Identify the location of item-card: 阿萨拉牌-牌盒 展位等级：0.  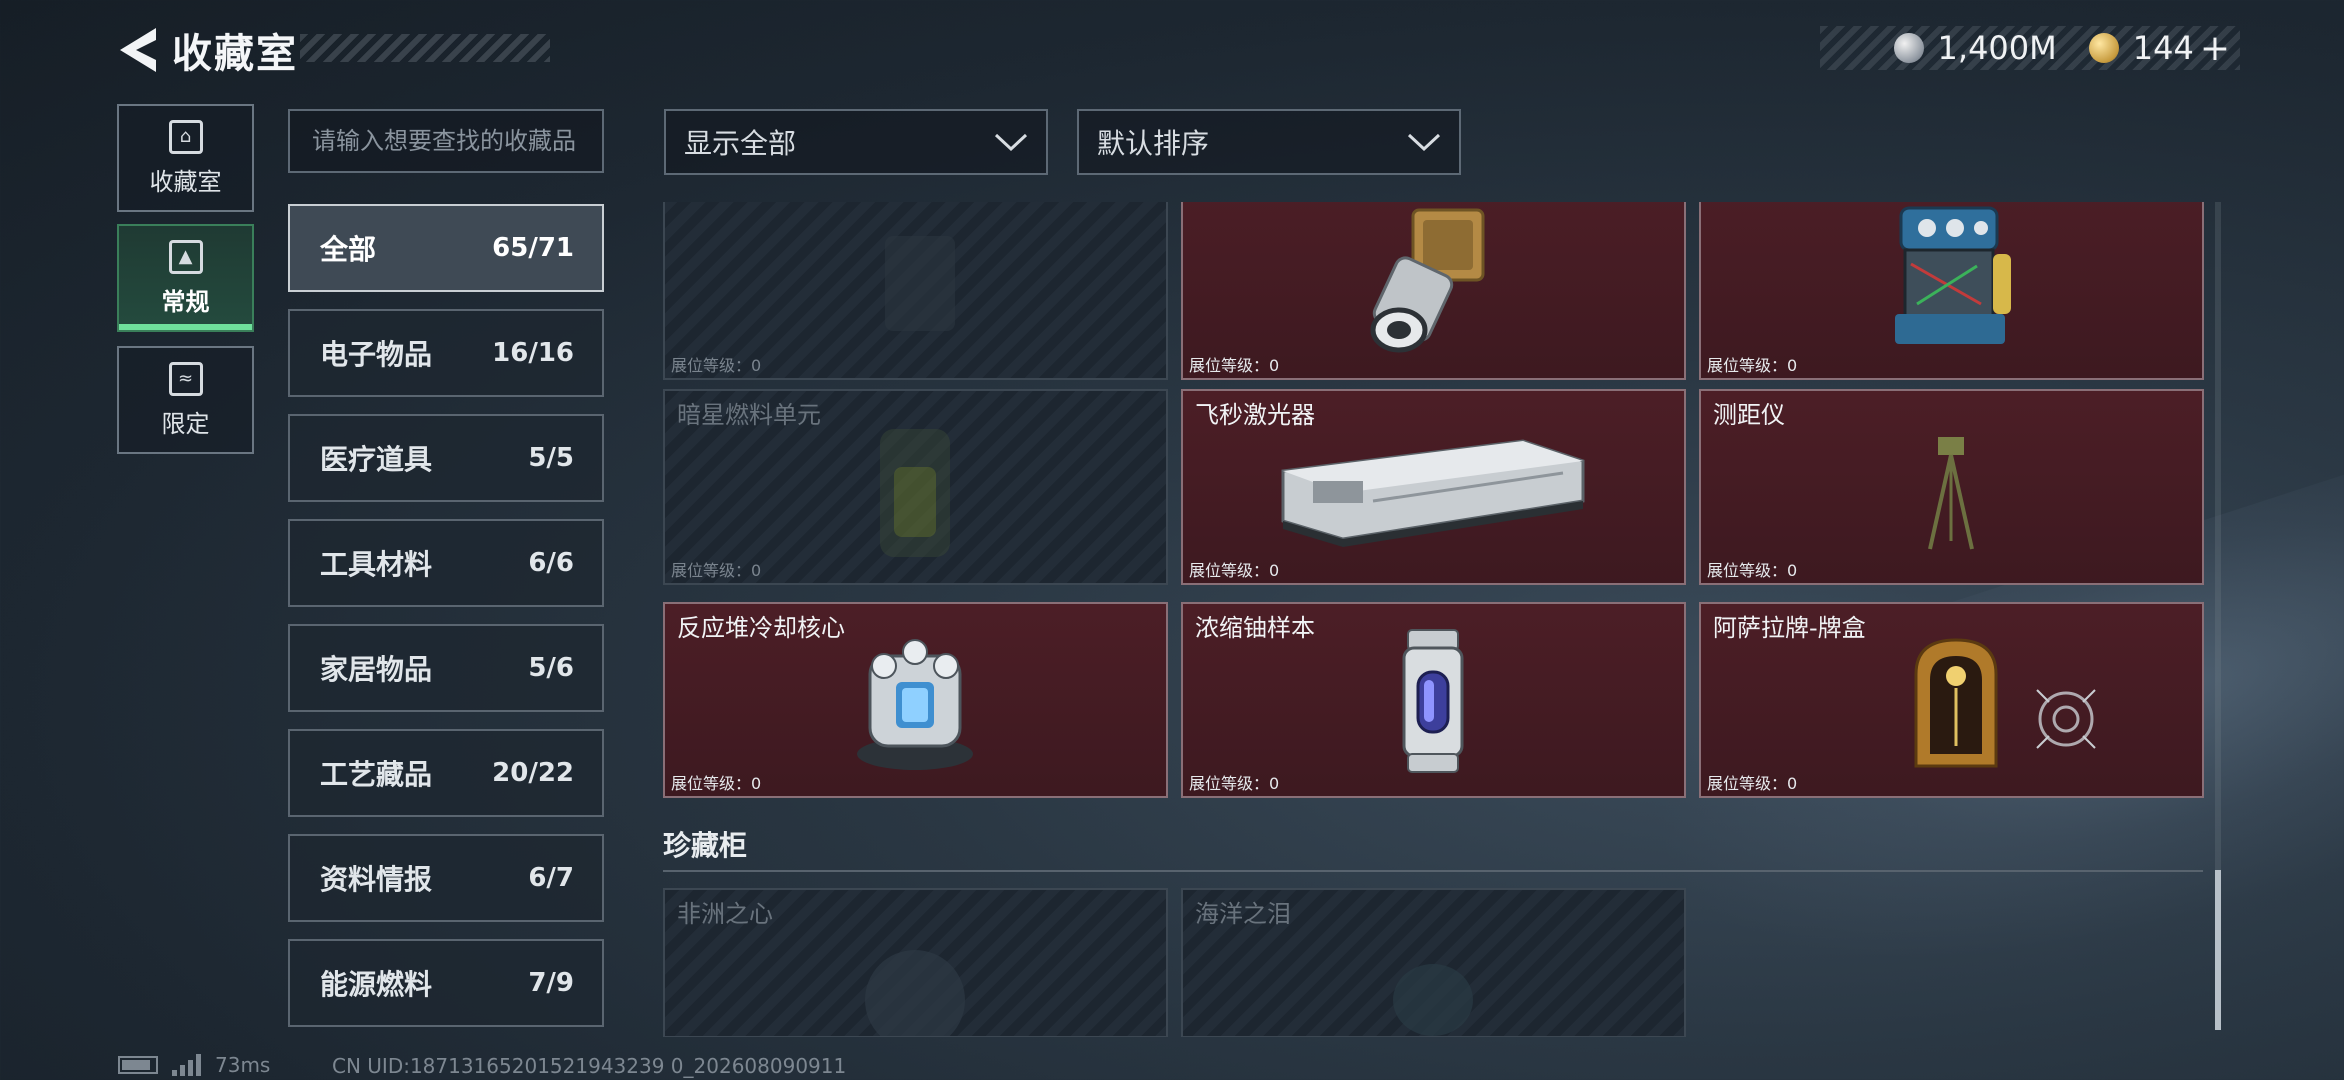
(1951, 700).